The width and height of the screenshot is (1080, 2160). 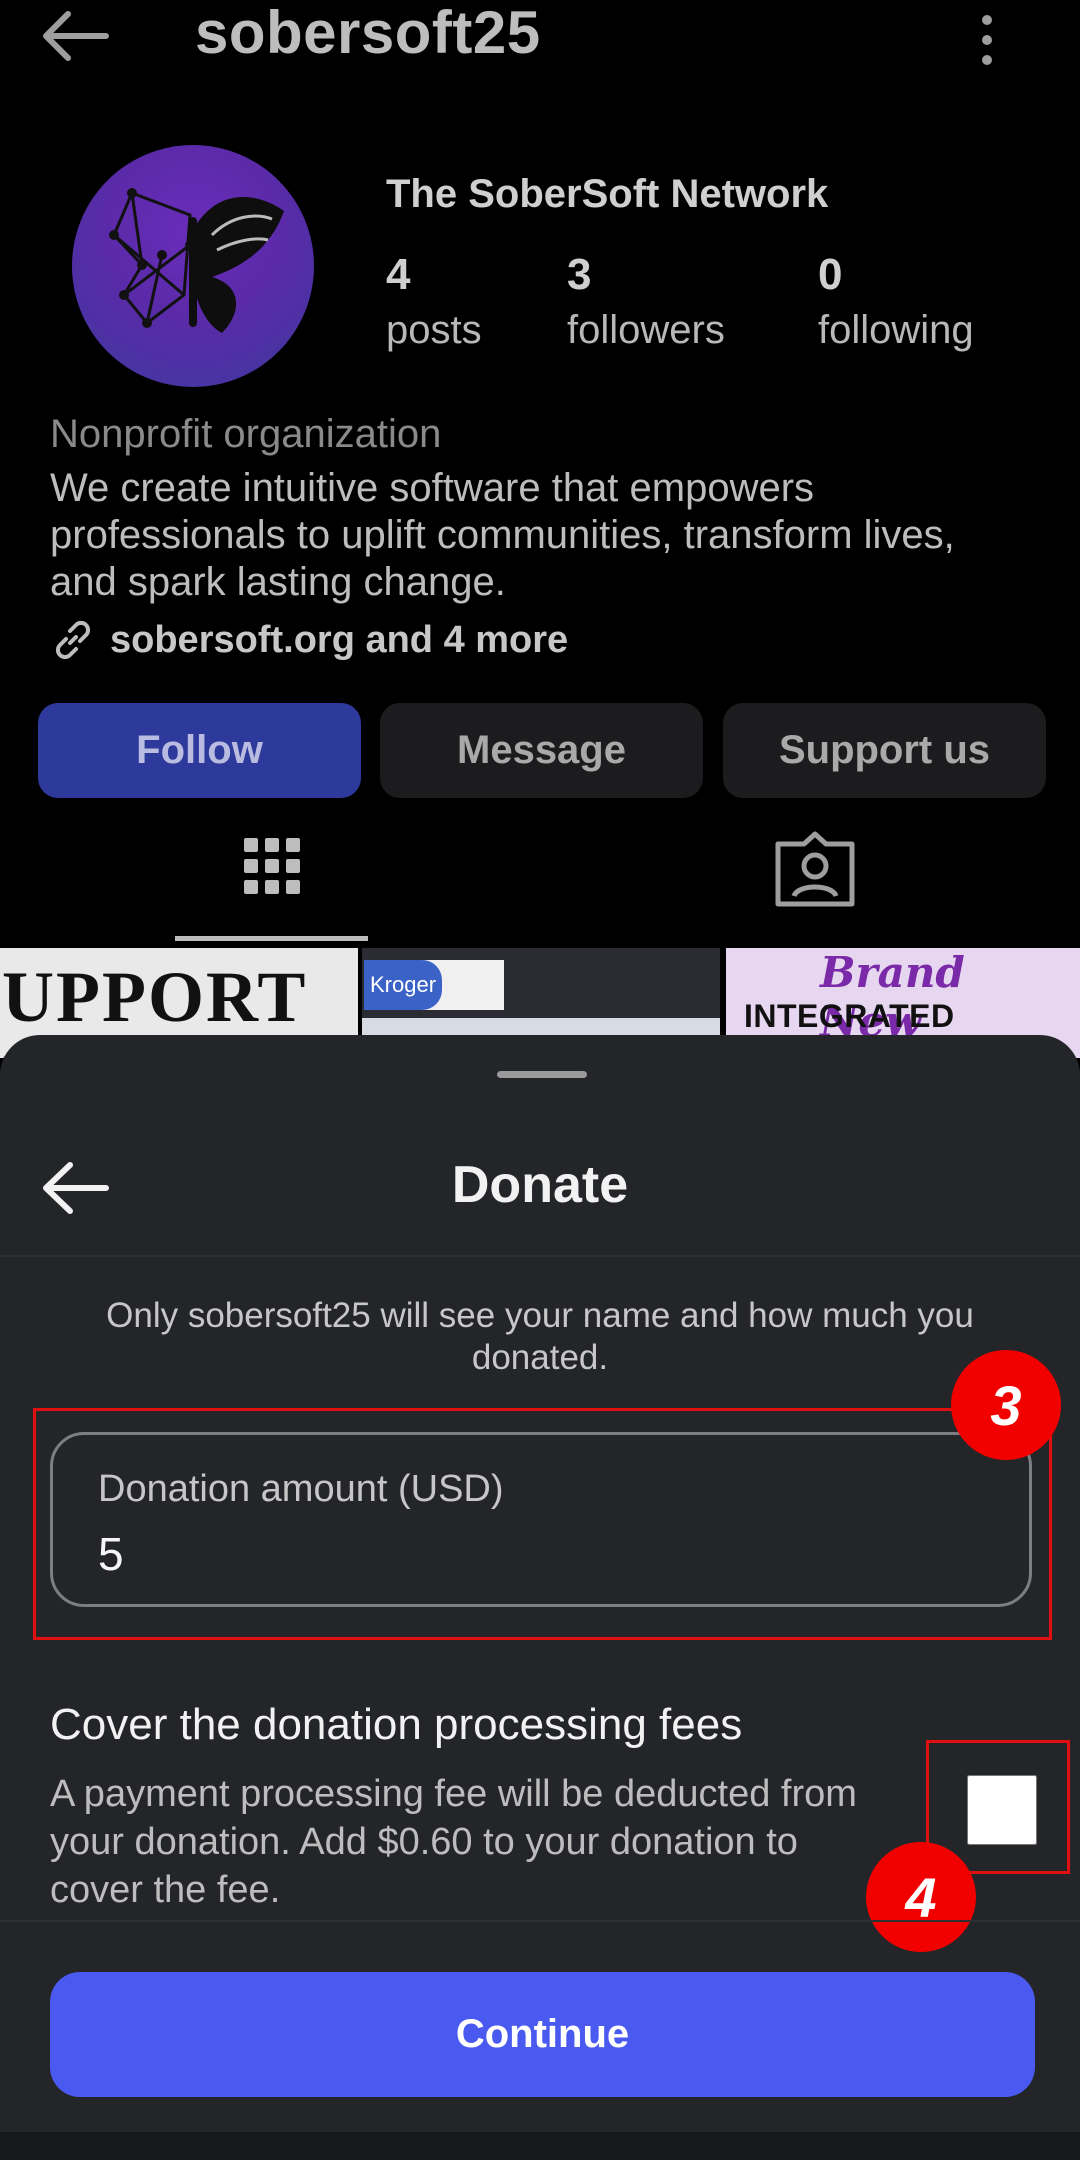 I want to click on avatar, so click(x=193, y=266).